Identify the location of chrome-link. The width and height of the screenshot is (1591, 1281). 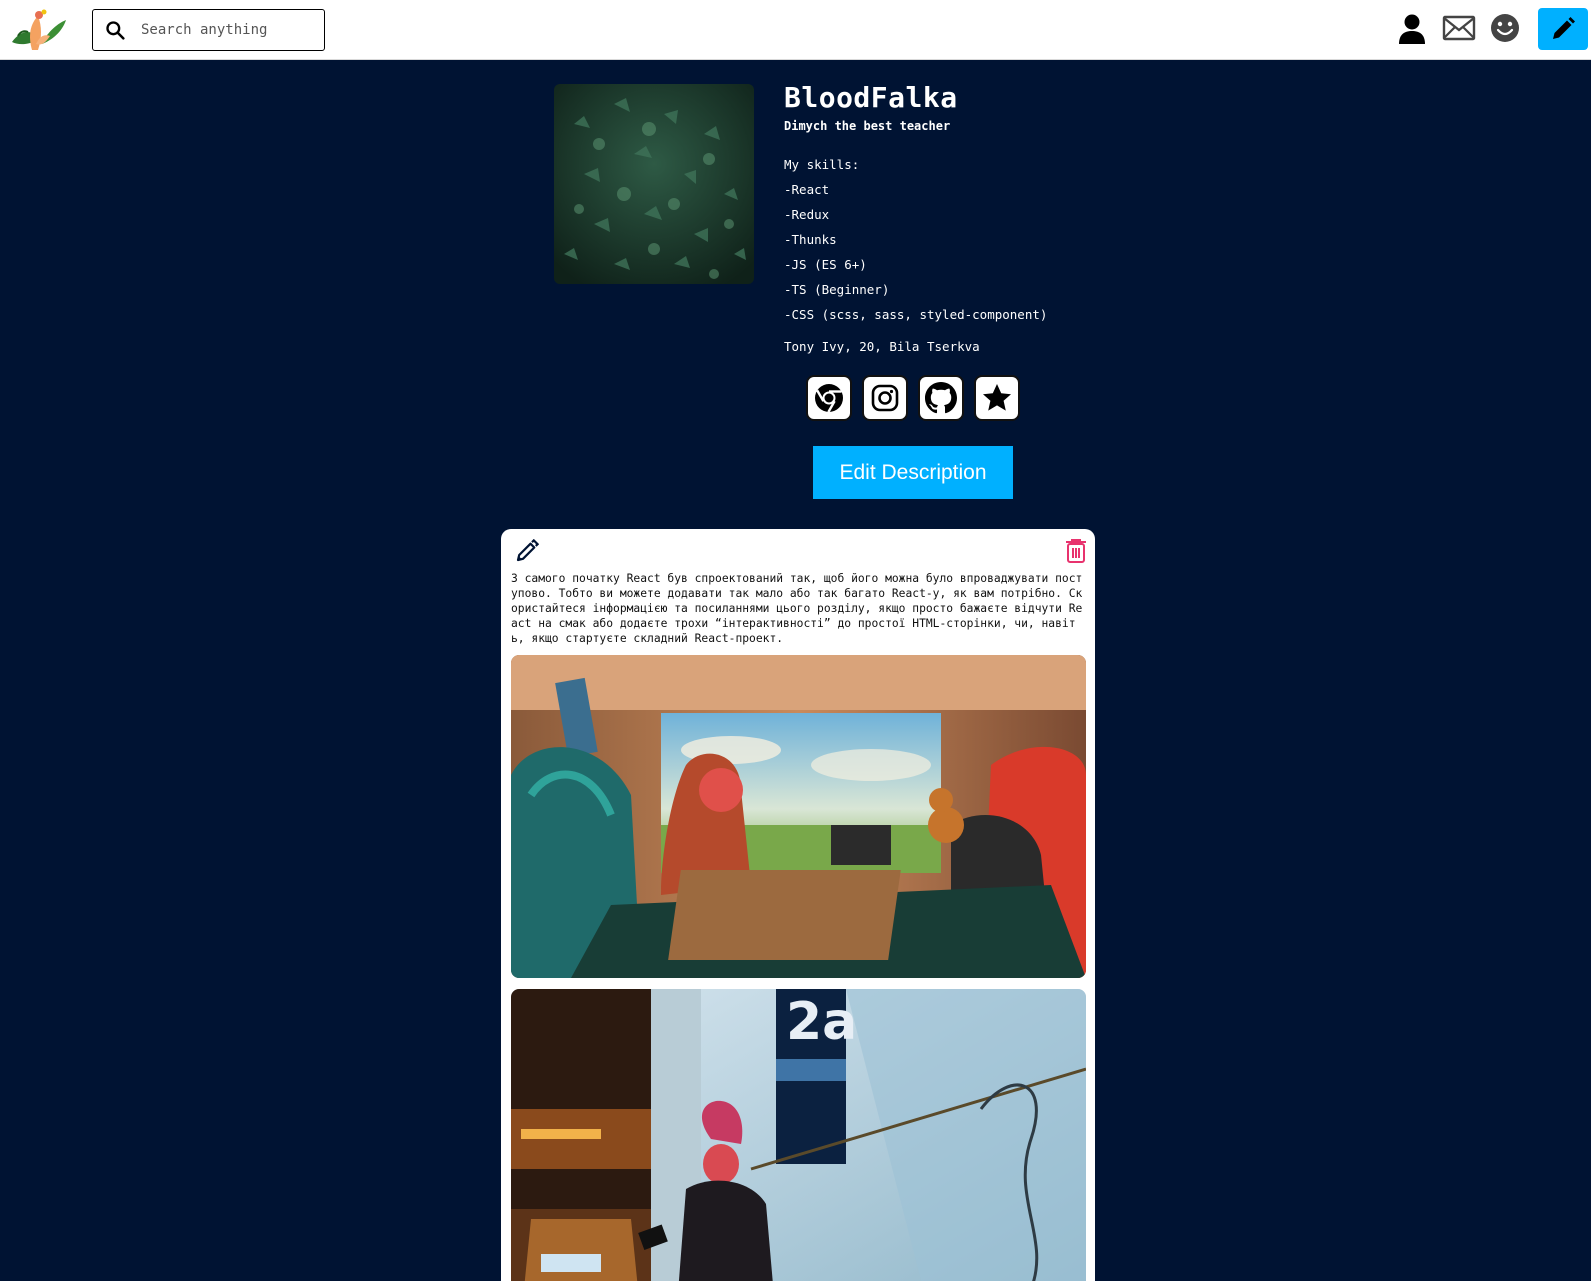
(829, 398).